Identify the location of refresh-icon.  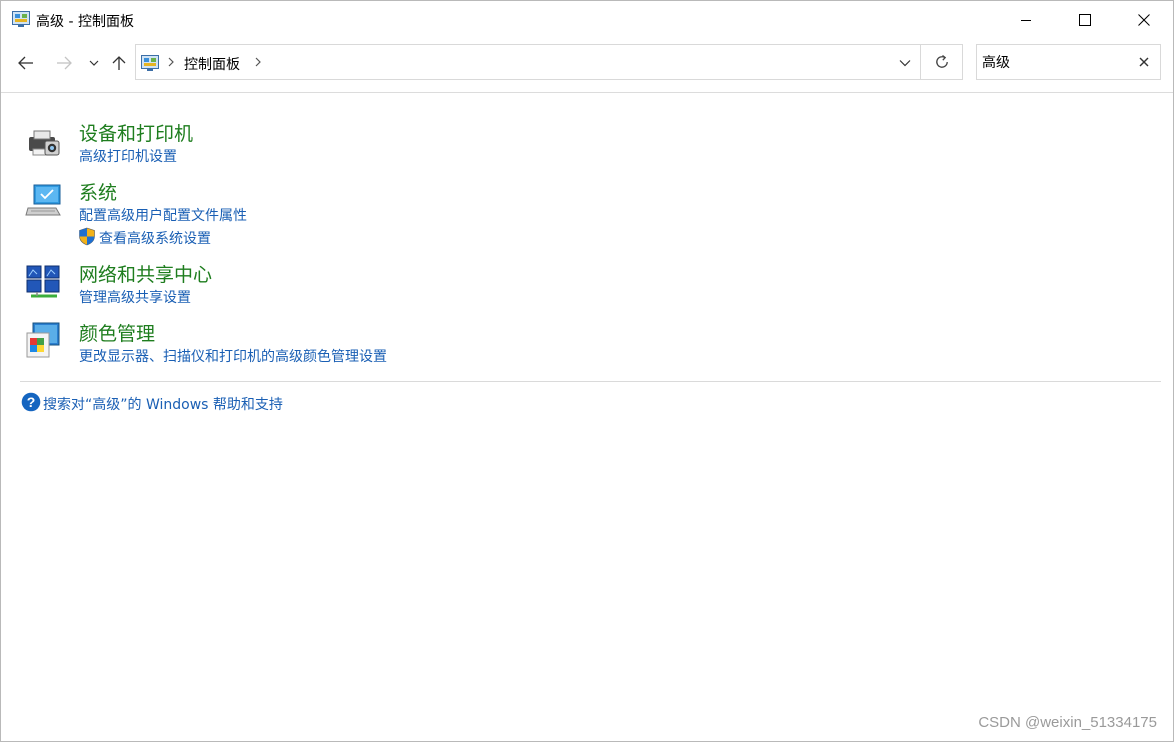
(941, 61).